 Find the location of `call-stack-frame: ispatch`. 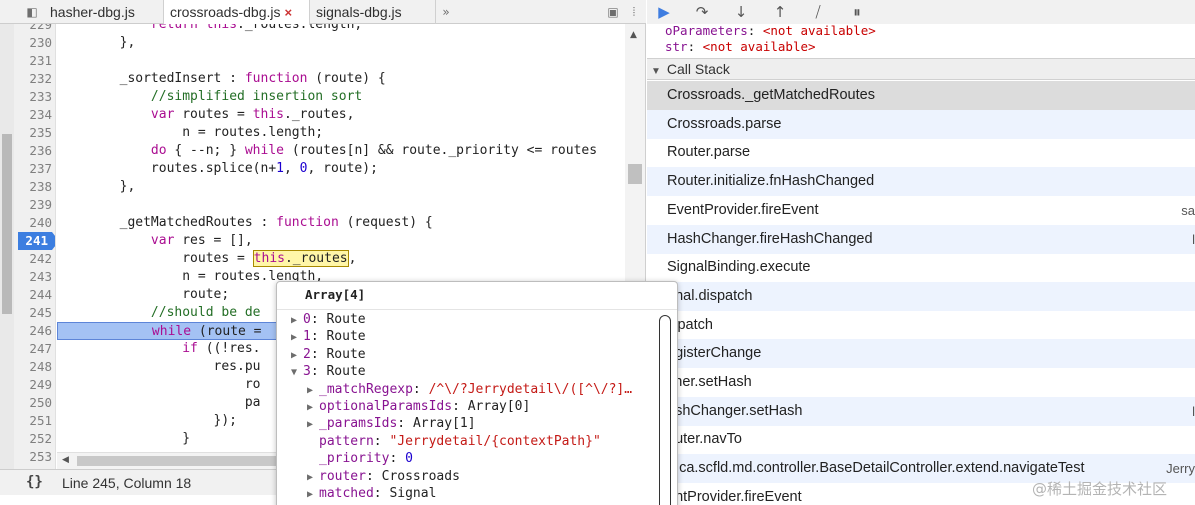

call-stack-frame: ispatch is located at coordinates (921, 325).